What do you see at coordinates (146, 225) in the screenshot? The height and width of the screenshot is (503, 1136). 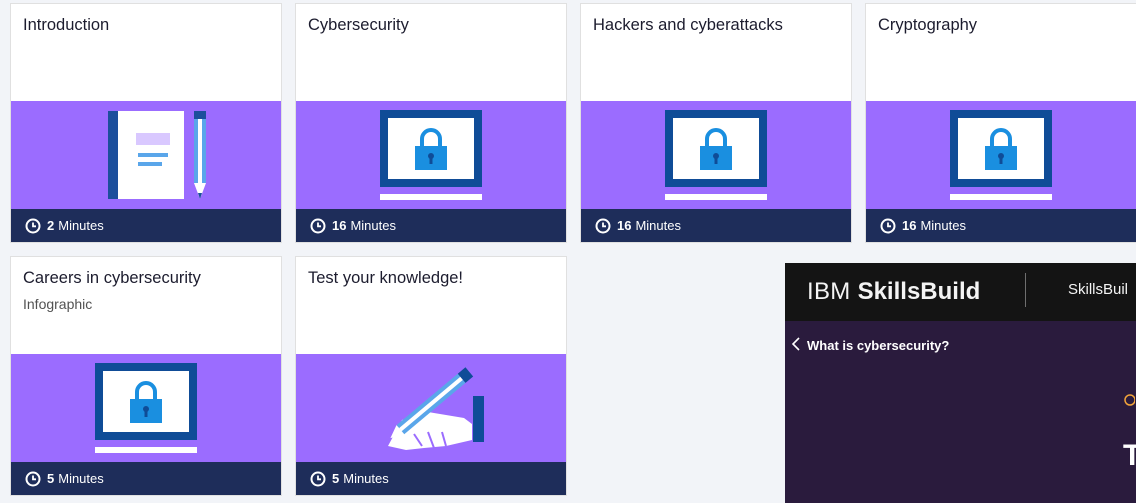 I see `card-duration: 2 Minutes` at bounding box center [146, 225].